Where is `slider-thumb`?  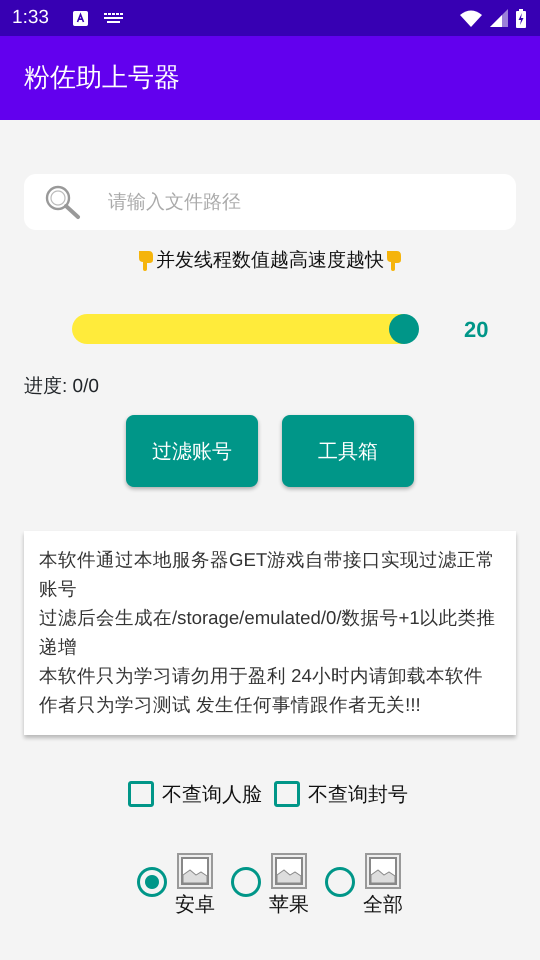 slider-thumb is located at coordinates (404, 329).